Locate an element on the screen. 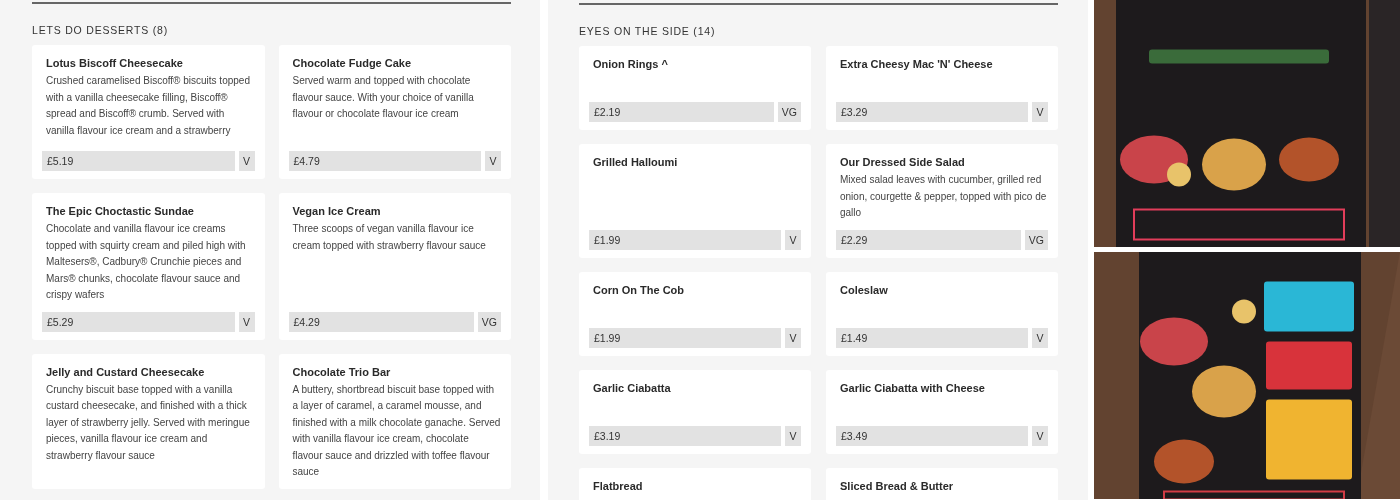  item-name: Chocolate Fudge Cake is located at coordinates (352, 63).